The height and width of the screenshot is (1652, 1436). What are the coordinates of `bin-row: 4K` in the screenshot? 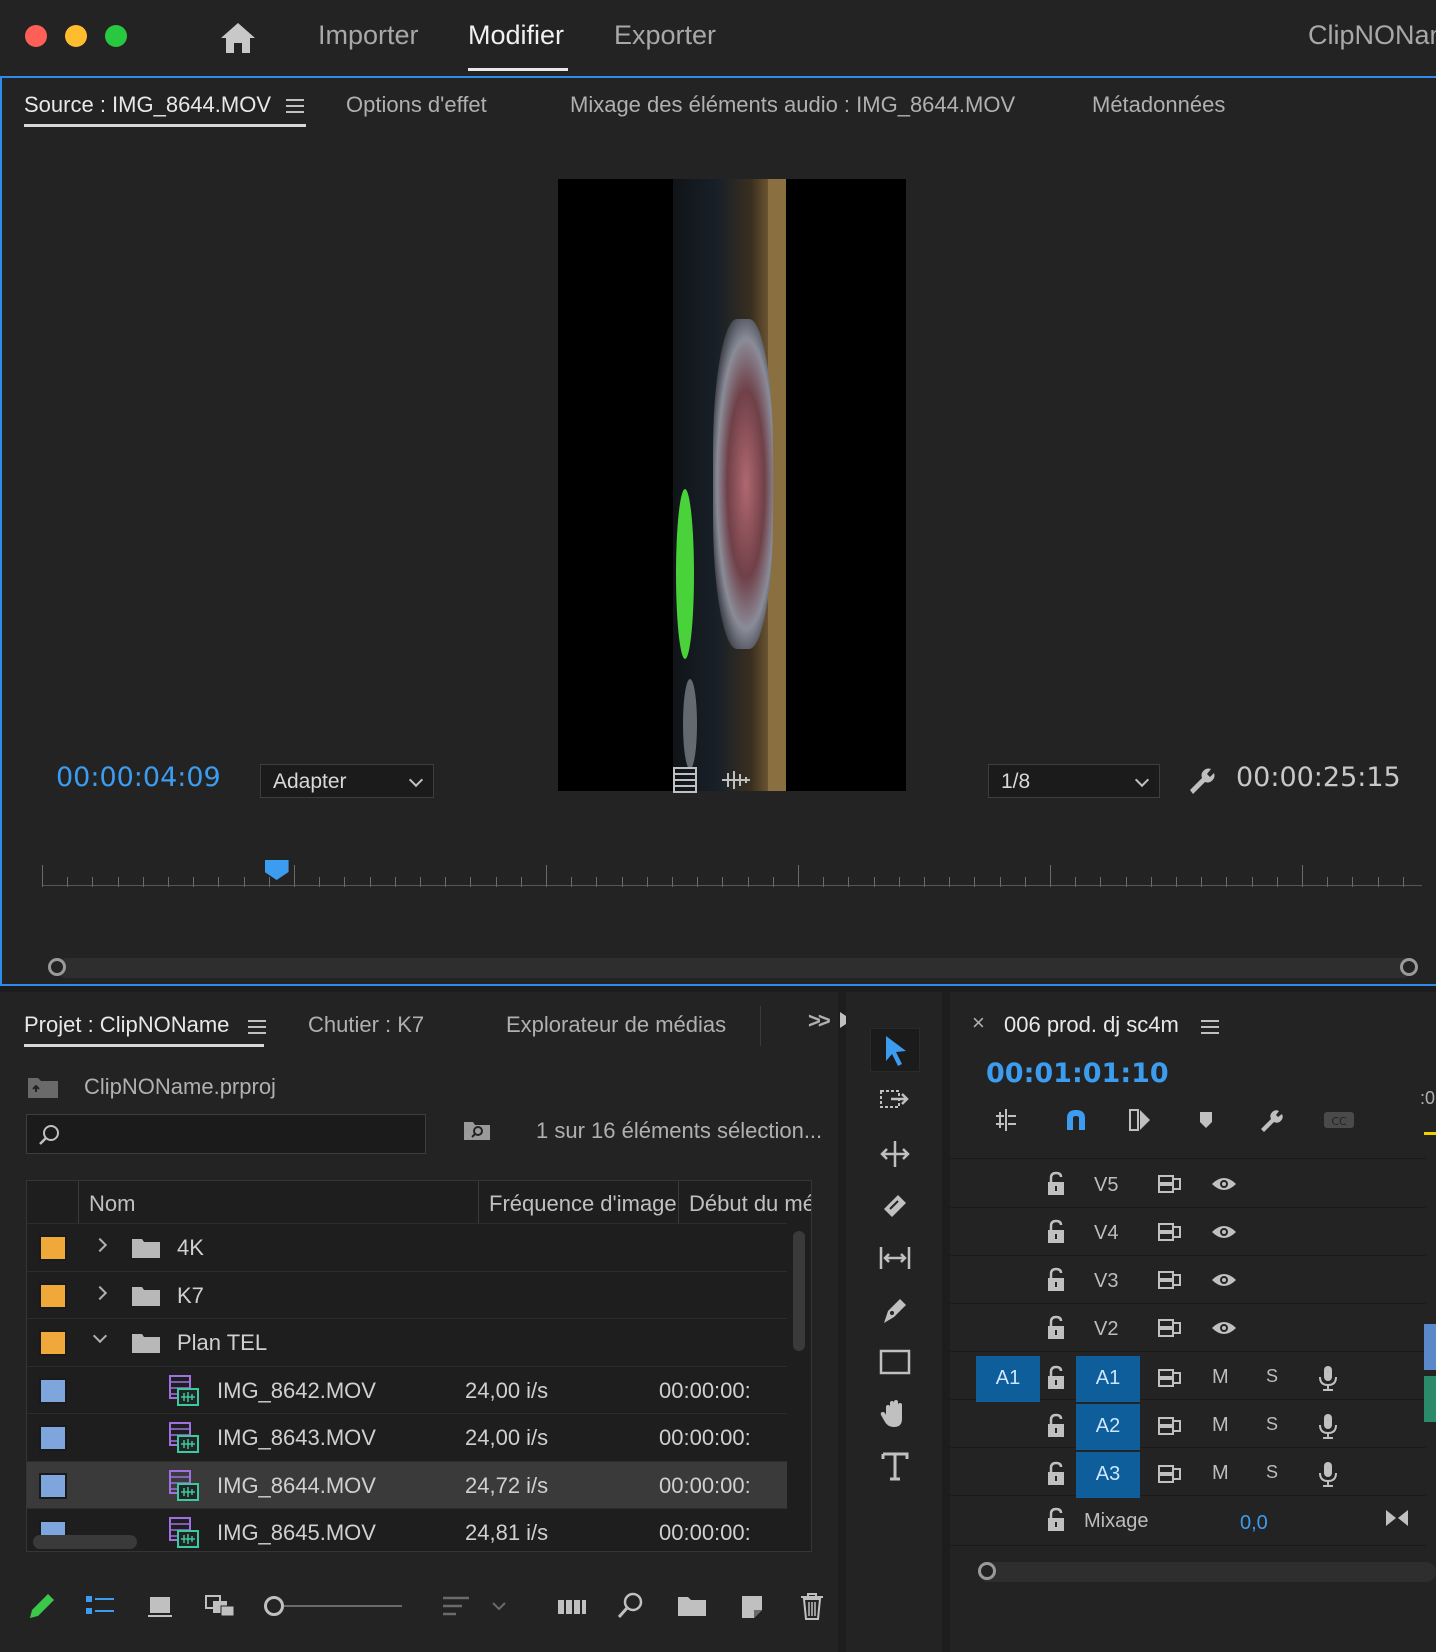 It's located at (407, 1247).